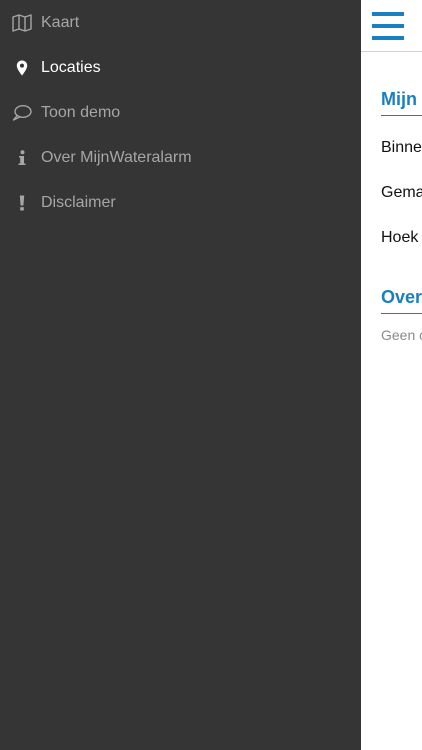 The image size is (422, 750). What do you see at coordinates (116, 157) in the screenshot?
I see `menu-item-label: Over MijnWateralarm` at bounding box center [116, 157].